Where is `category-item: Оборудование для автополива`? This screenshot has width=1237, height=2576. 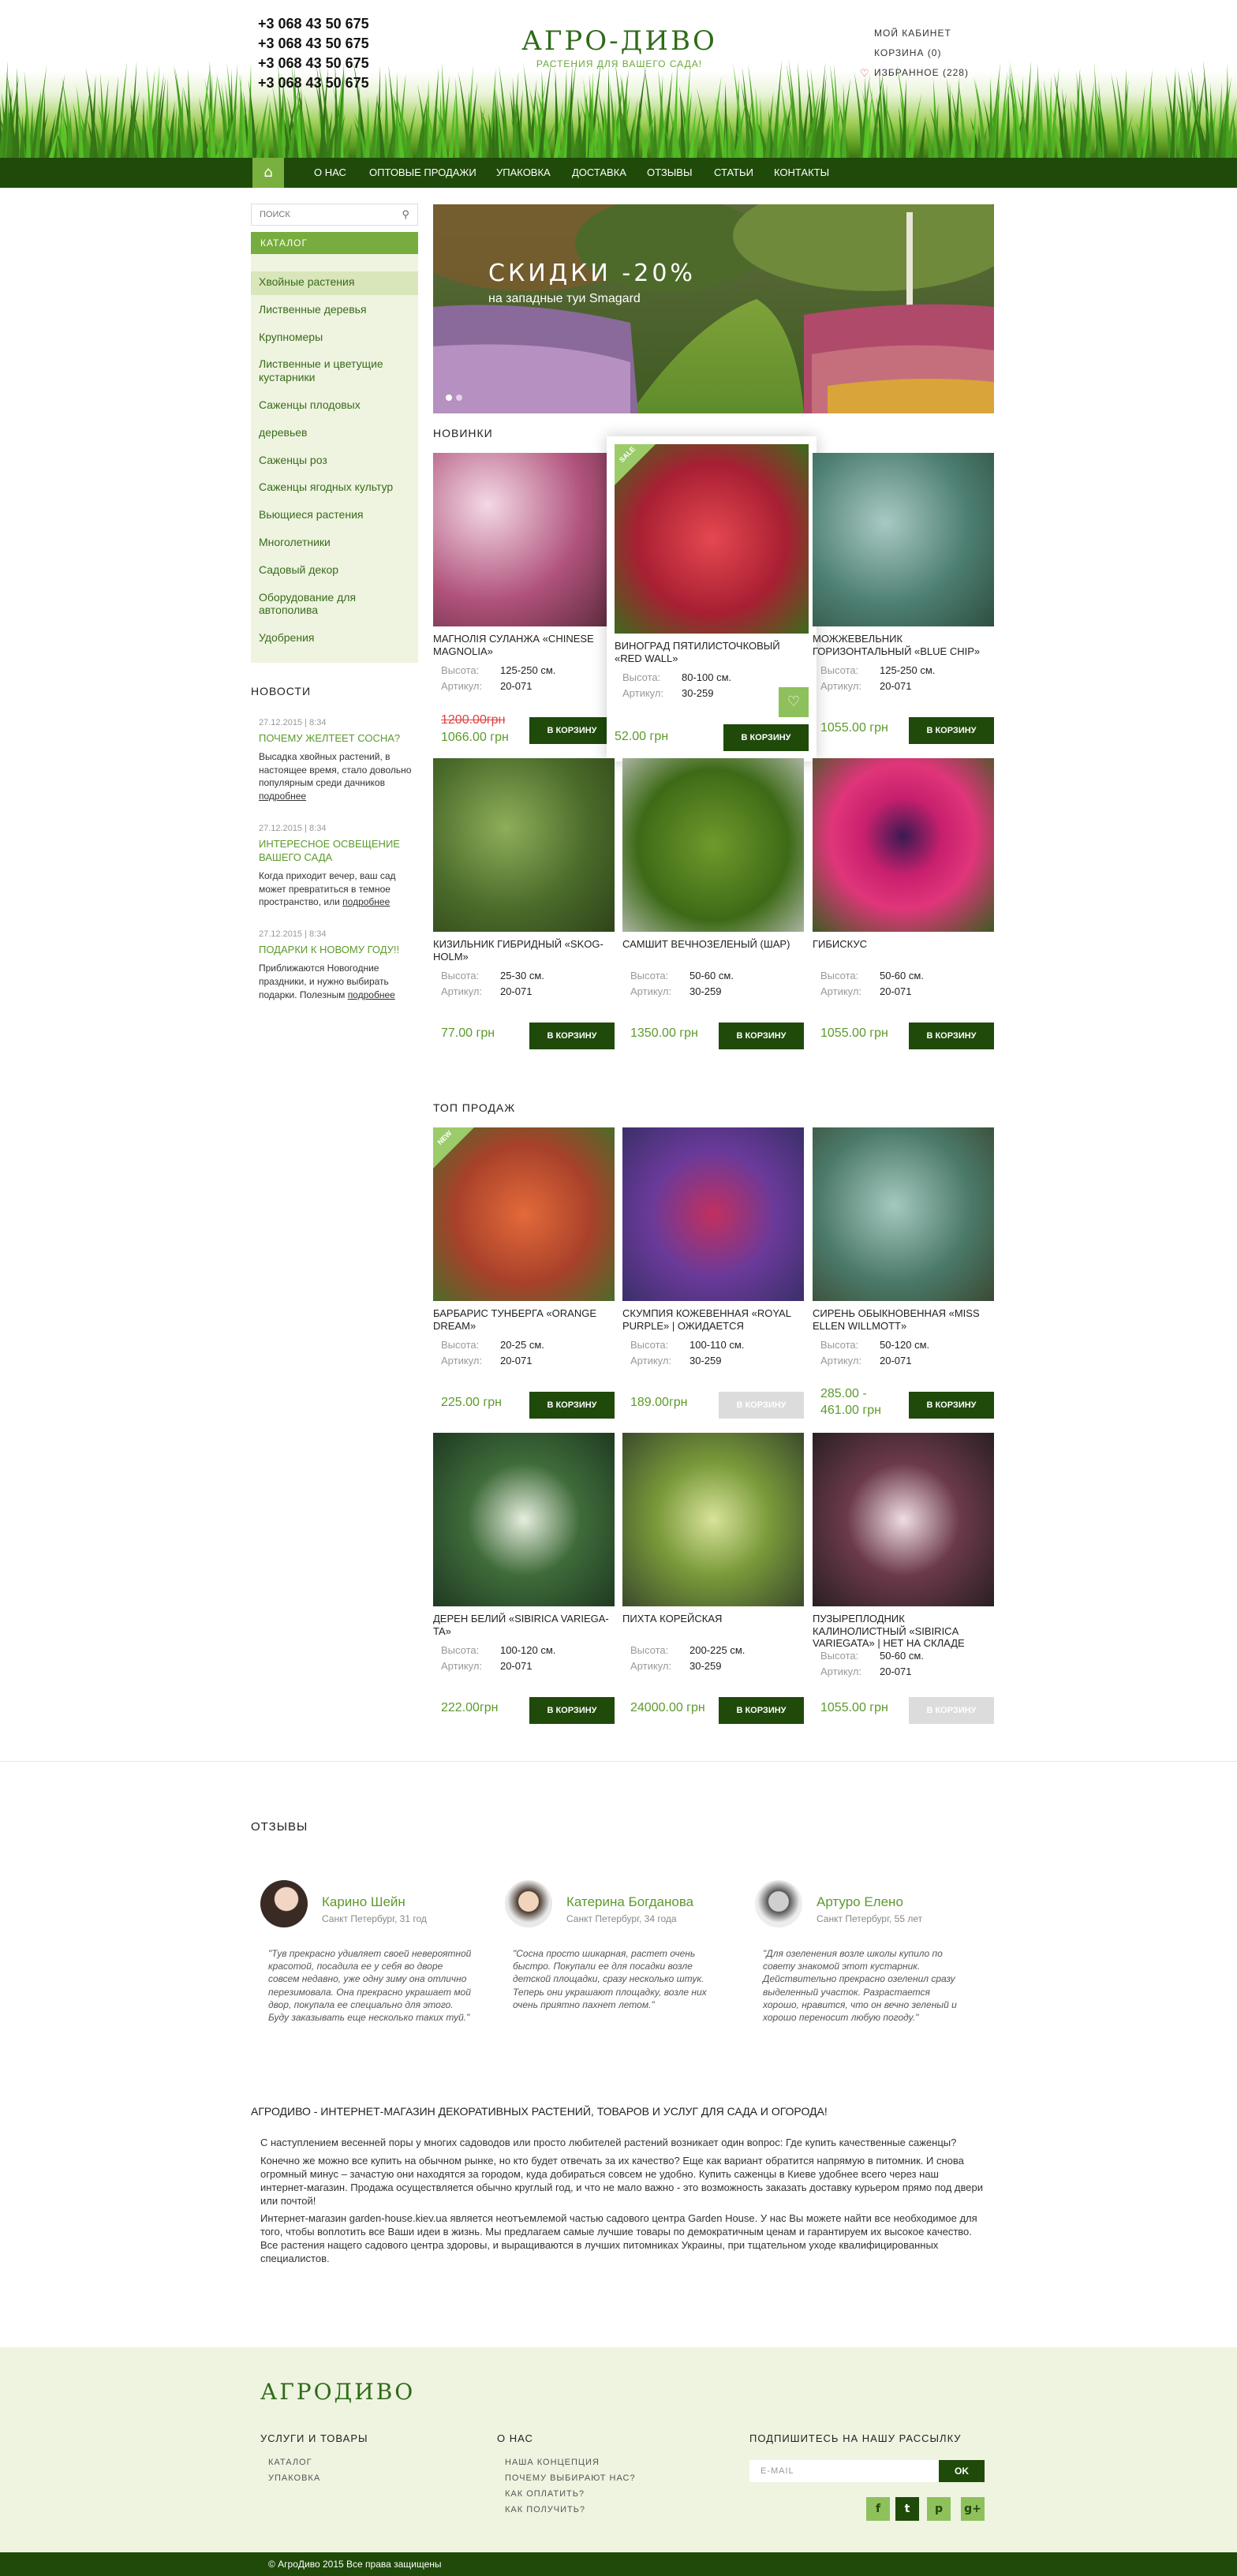
category-item: Оборудование для автополива is located at coordinates (334, 605).